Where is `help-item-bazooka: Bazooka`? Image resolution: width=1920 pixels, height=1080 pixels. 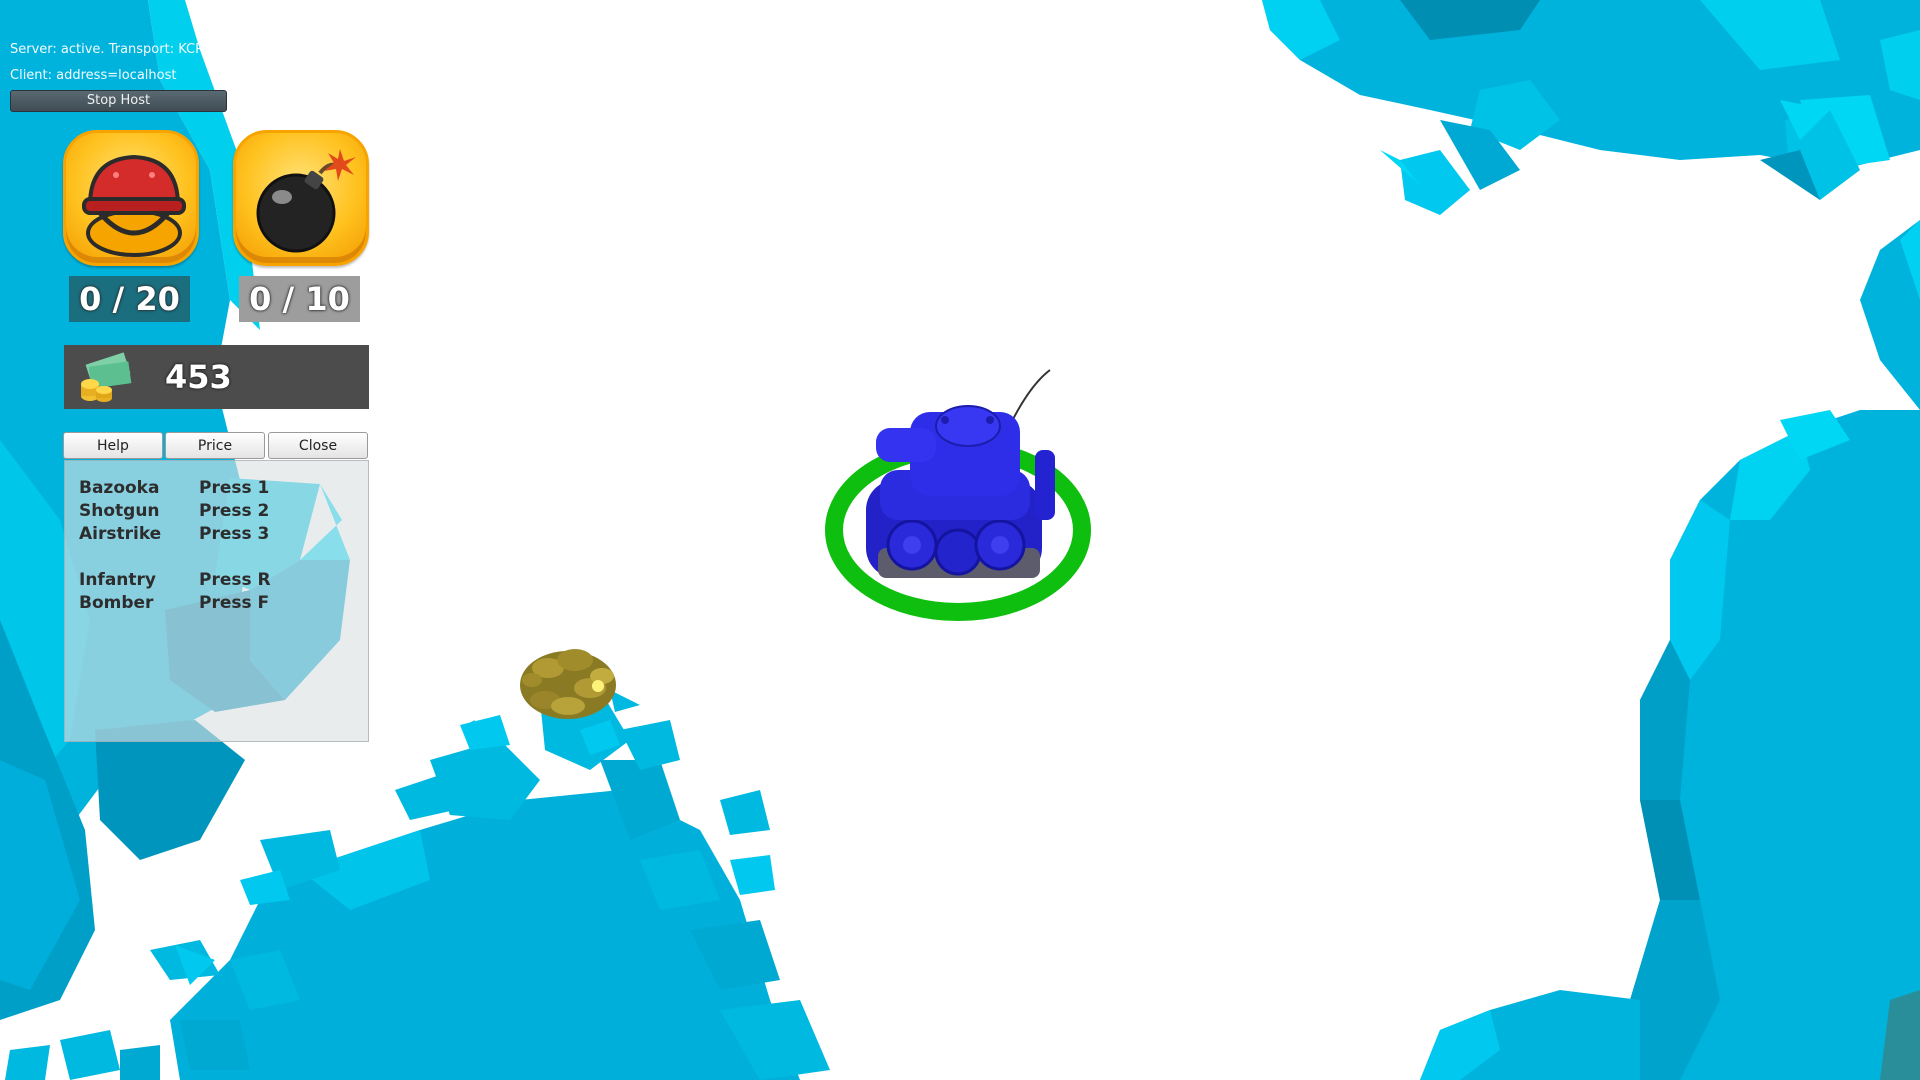
help-item-bazooka: Bazooka is located at coordinates (119, 488).